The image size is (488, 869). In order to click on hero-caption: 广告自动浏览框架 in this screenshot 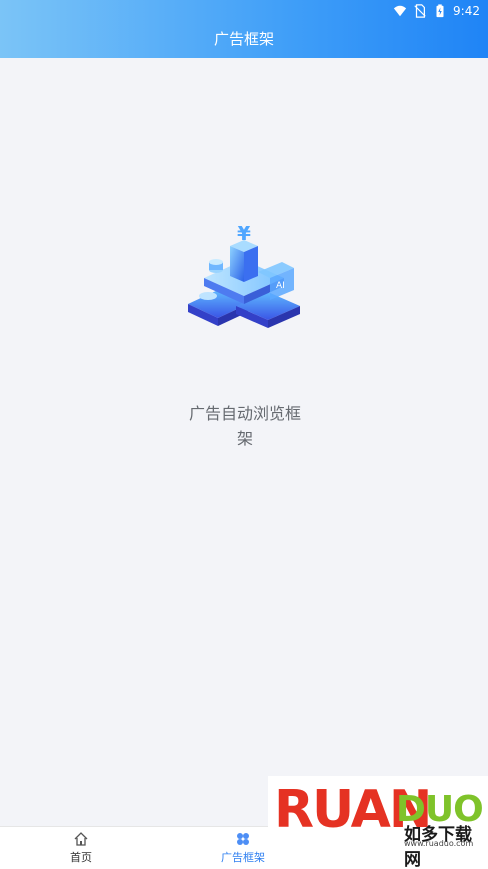, I will do `click(244, 426)`.